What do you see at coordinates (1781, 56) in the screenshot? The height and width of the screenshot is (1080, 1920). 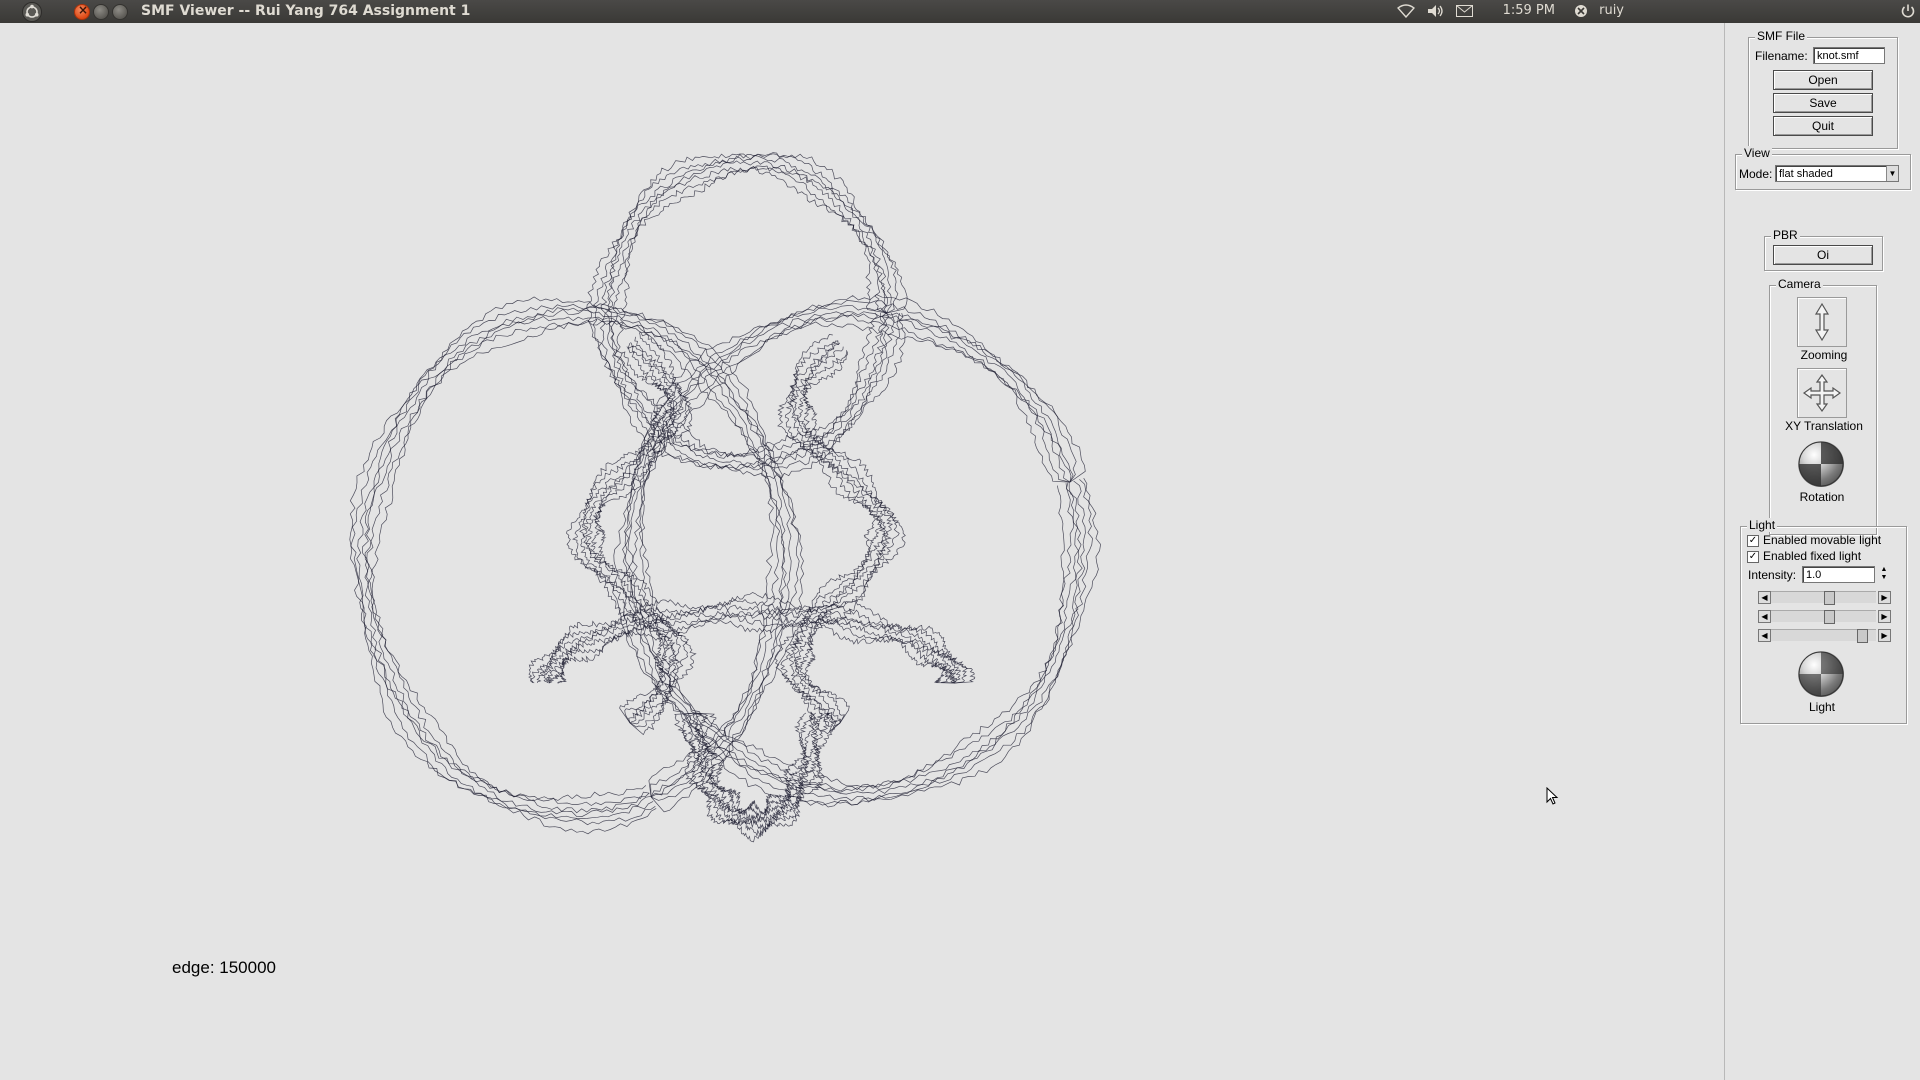 I see `filename-label: Filename:` at bounding box center [1781, 56].